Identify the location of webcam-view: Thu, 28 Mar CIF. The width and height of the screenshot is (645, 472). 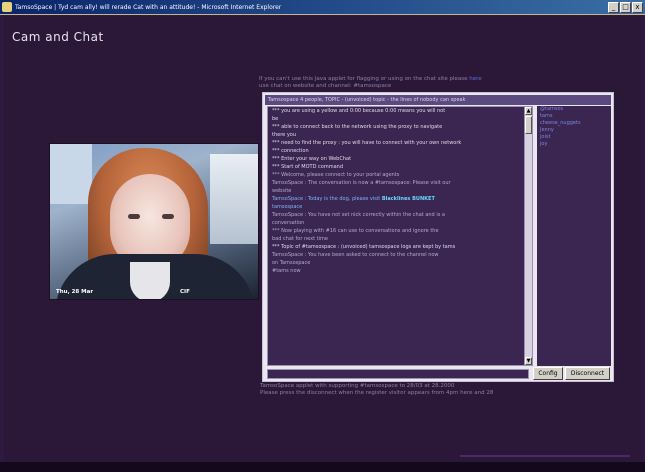
(154, 221).